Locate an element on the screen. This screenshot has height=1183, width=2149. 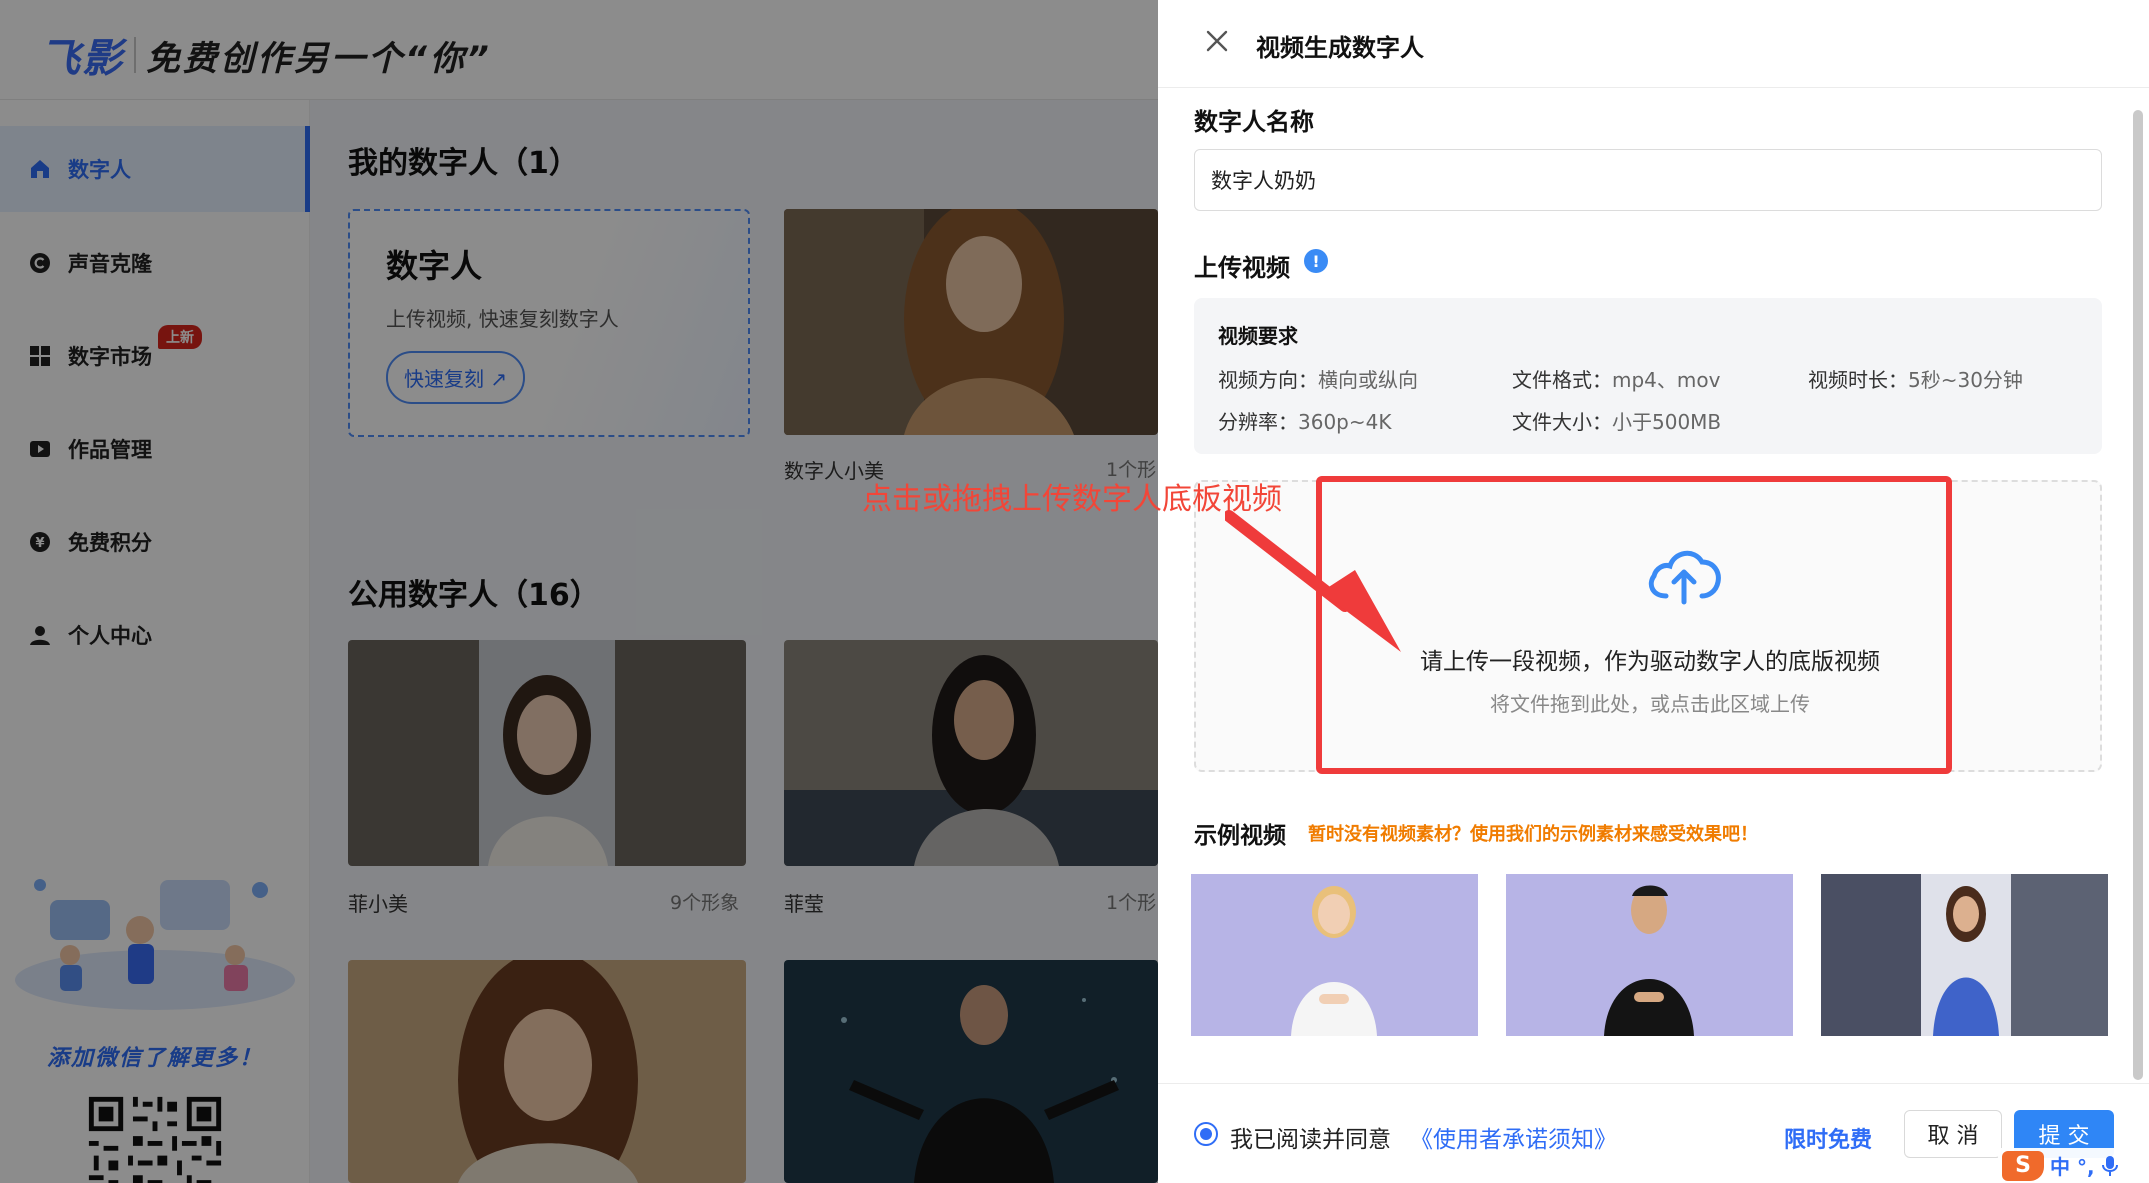
cancel-button: 取 消 is located at coordinates (1953, 1134).